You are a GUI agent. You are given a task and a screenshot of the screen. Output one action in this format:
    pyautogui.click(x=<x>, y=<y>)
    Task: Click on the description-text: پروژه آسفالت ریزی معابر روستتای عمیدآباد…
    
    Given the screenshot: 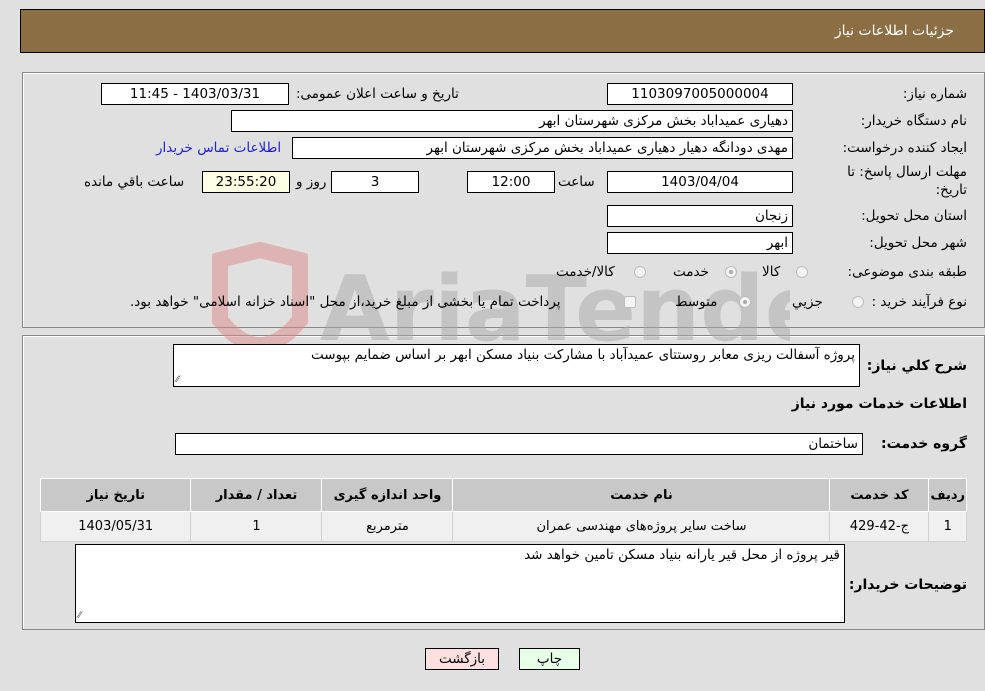 What is the action you would take?
    pyautogui.click(x=583, y=355)
    